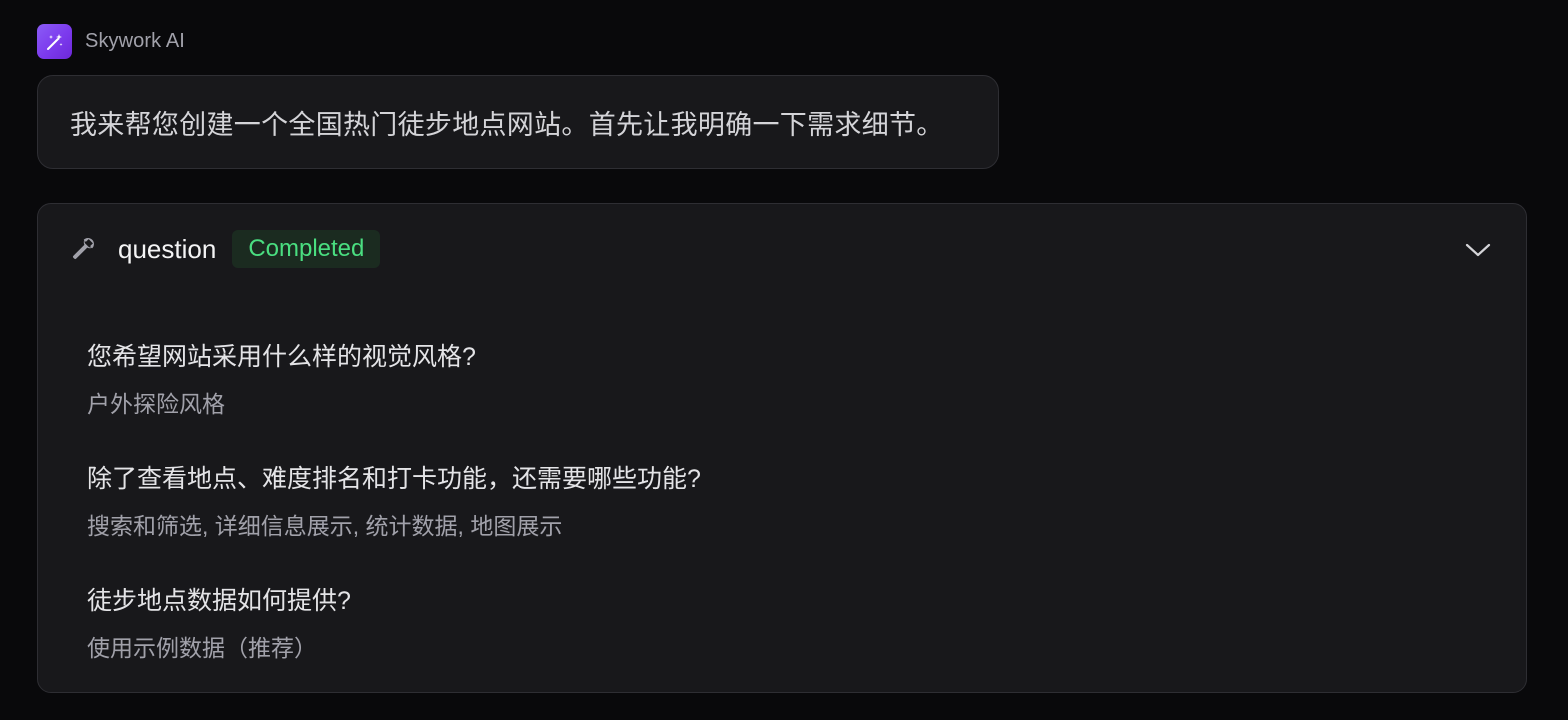 The image size is (1568, 720). I want to click on chevron-down-icon, so click(1478, 250).